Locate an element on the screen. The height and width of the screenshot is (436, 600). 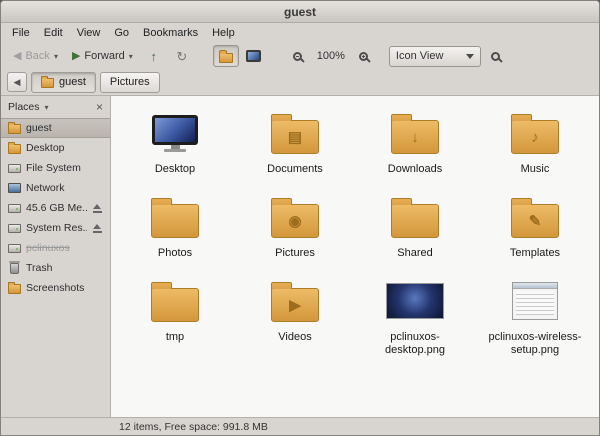
home-folder-icon is located at coordinates (225, 56).